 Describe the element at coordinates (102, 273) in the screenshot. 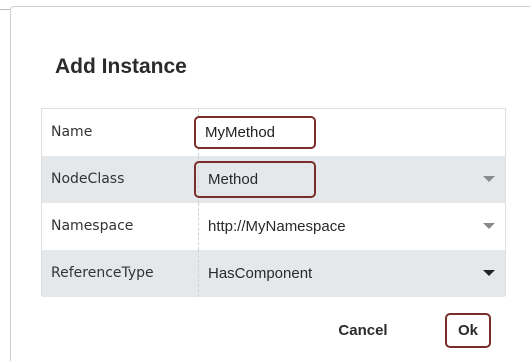

I see `property-label-referencetype: ReferenceType` at that location.